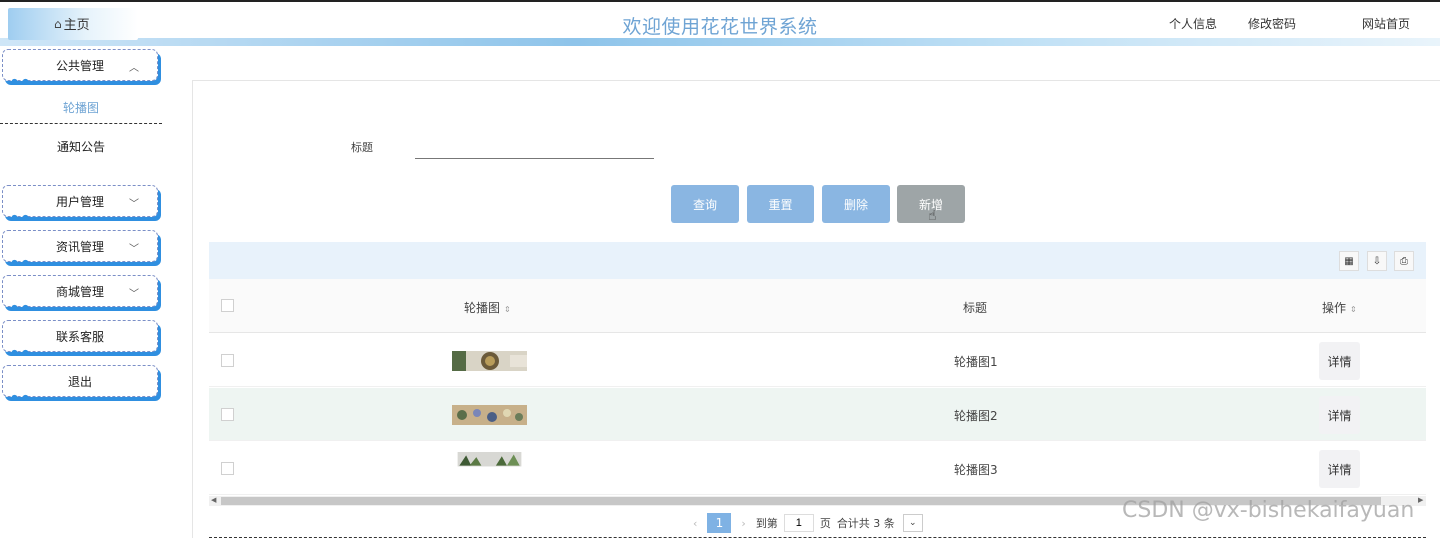  I want to click on sidebar-item-news-management: 资讯管理 ﹀ ●●, so click(80, 248).